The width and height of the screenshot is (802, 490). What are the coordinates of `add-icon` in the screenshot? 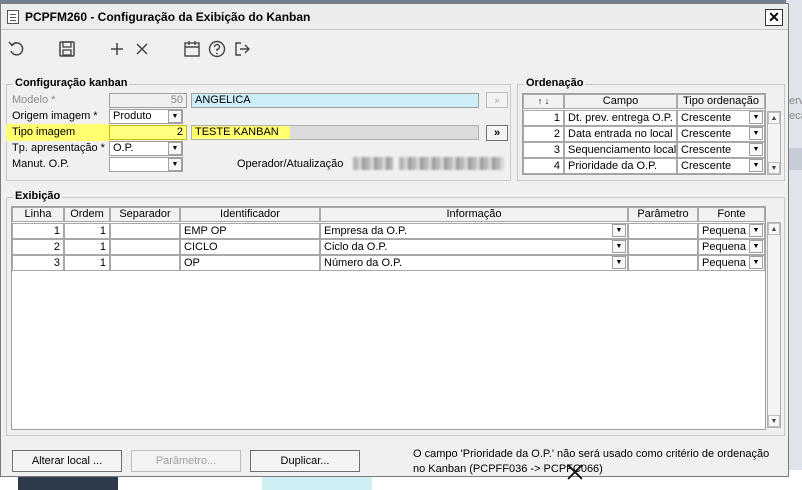 It's located at (117, 49).